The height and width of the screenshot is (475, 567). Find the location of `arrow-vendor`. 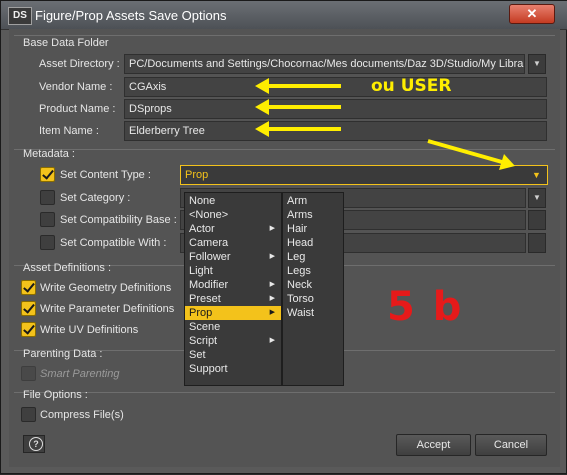

arrow-vendor is located at coordinates (298, 86).